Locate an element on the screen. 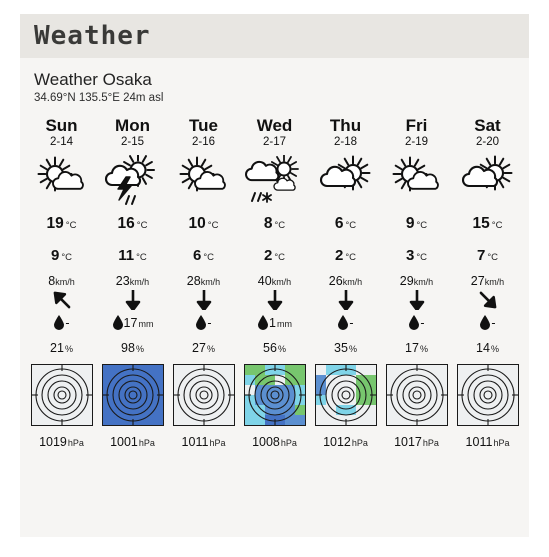  row-probability: 21% 98% 27% 56% 35% 17% 14% is located at coordinates (274, 348).